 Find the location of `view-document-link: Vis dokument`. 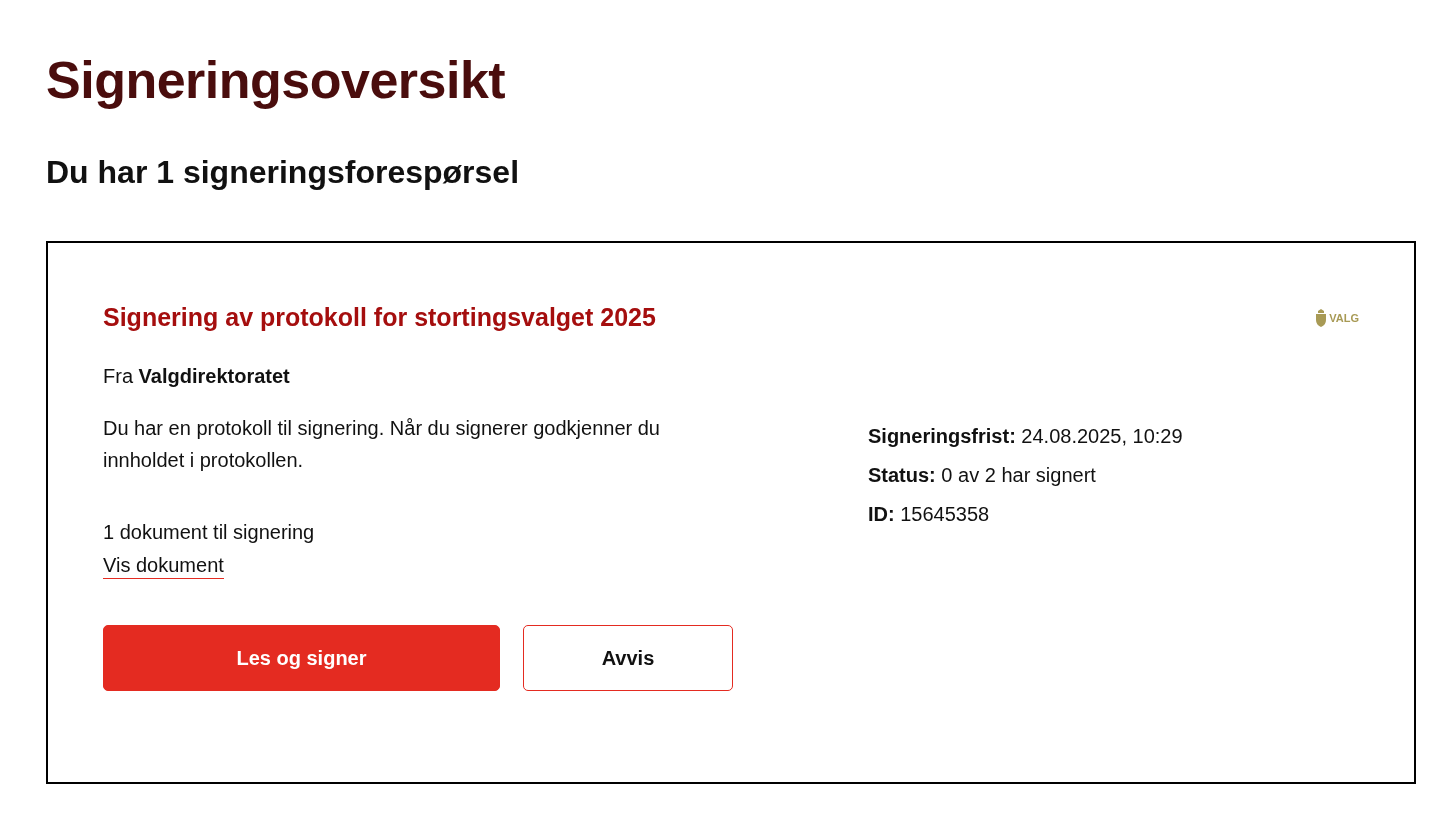

view-document-link: Vis dokument is located at coordinates (163, 565).